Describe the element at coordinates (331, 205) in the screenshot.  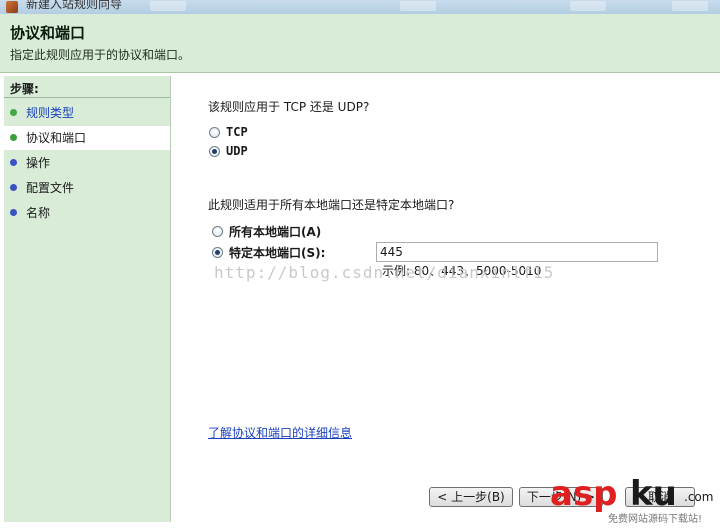
I see `ports-question: 此规则适用于所有本地端口还是特定本地端口?` at that location.